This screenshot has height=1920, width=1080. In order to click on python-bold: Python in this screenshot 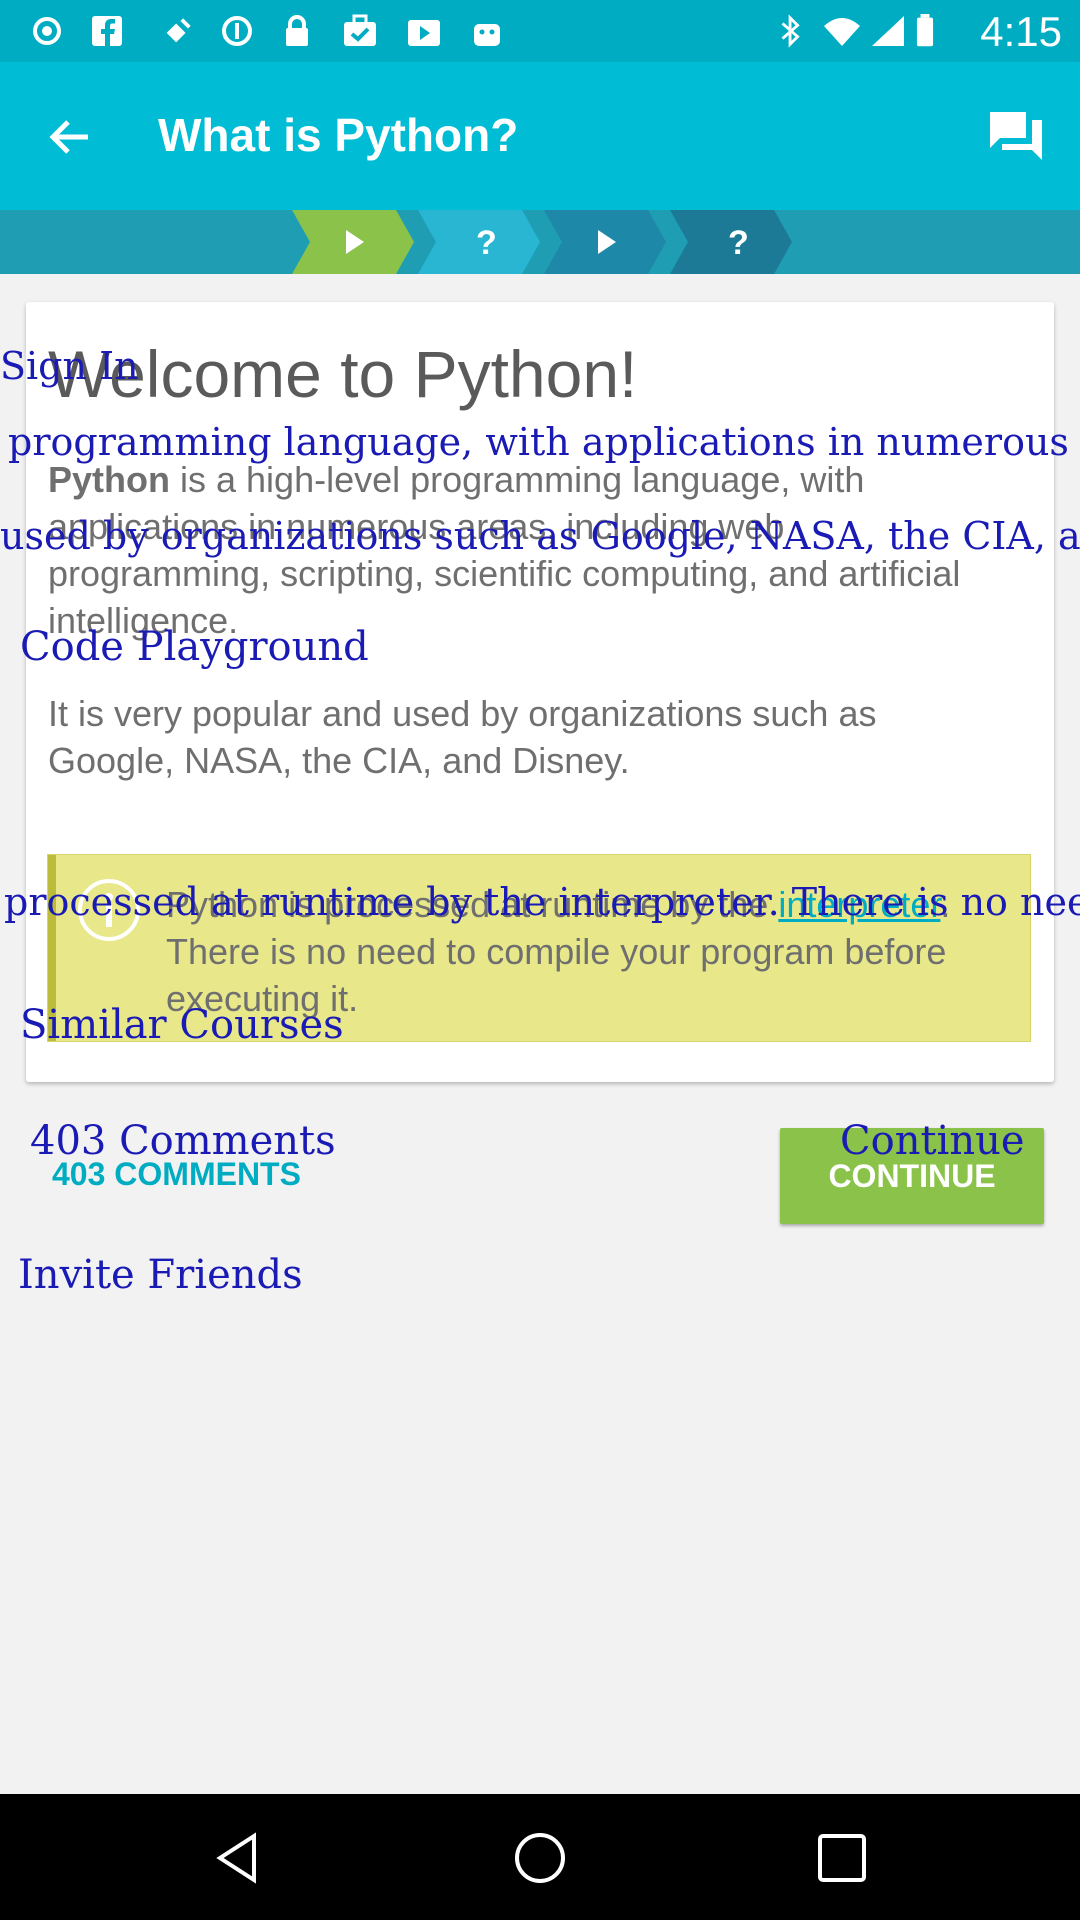, I will do `click(109, 479)`.